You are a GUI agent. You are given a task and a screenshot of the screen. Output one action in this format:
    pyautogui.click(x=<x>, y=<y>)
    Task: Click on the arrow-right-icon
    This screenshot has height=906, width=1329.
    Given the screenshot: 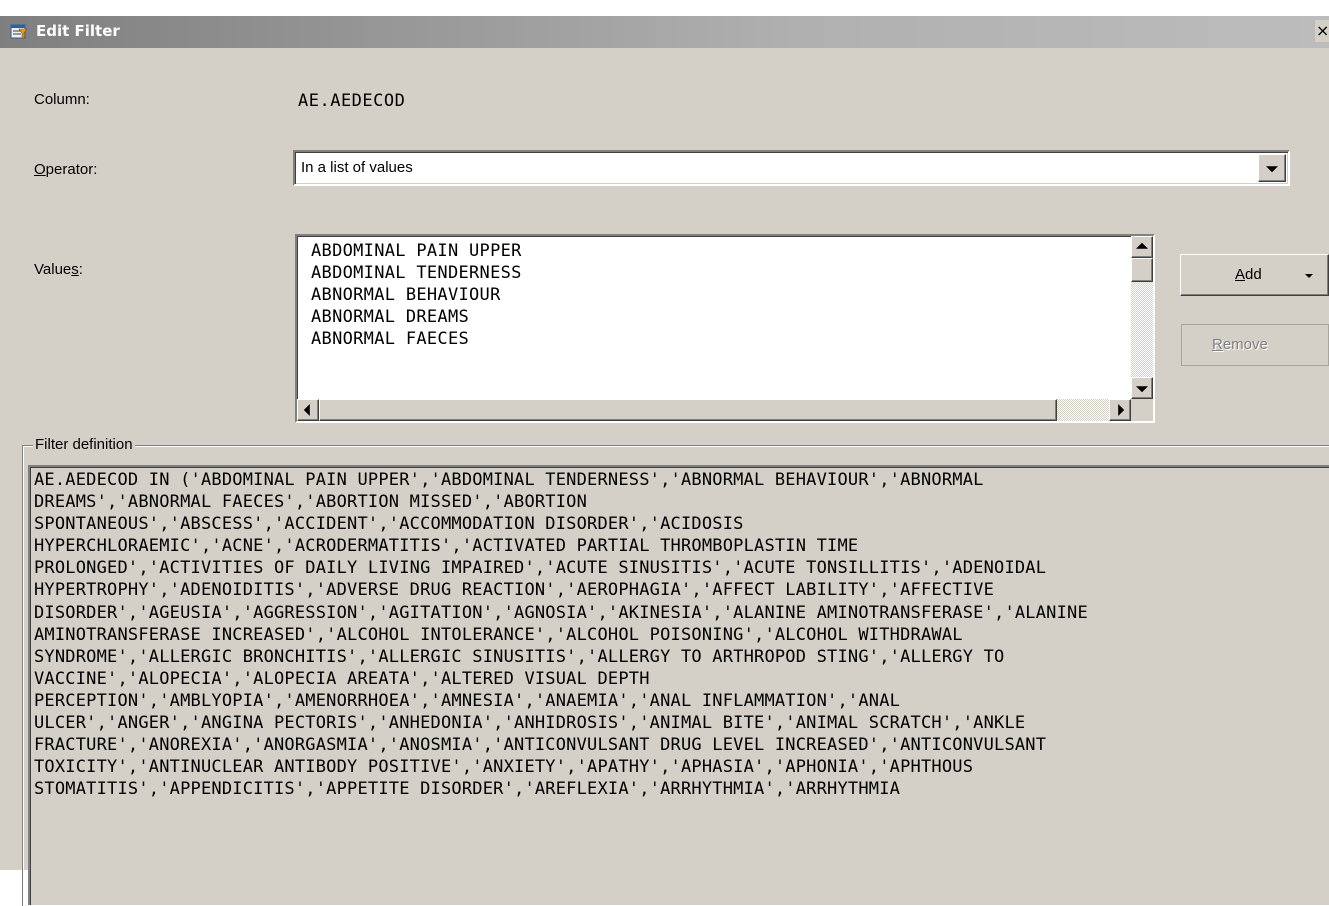 What is the action you would take?
    pyautogui.click(x=1121, y=410)
    